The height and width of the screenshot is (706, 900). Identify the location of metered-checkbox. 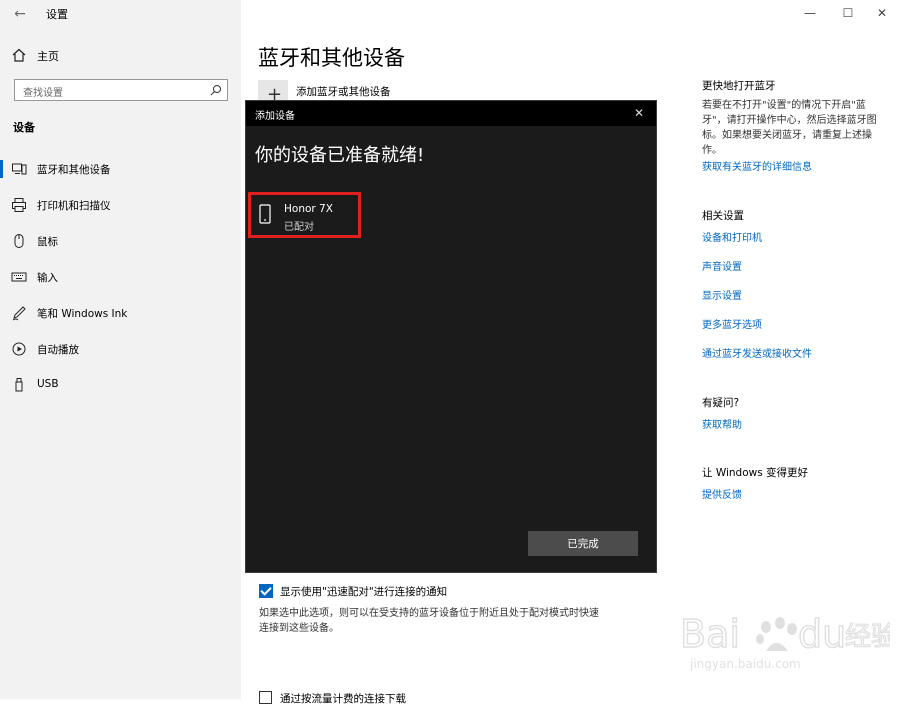
(265, 697).